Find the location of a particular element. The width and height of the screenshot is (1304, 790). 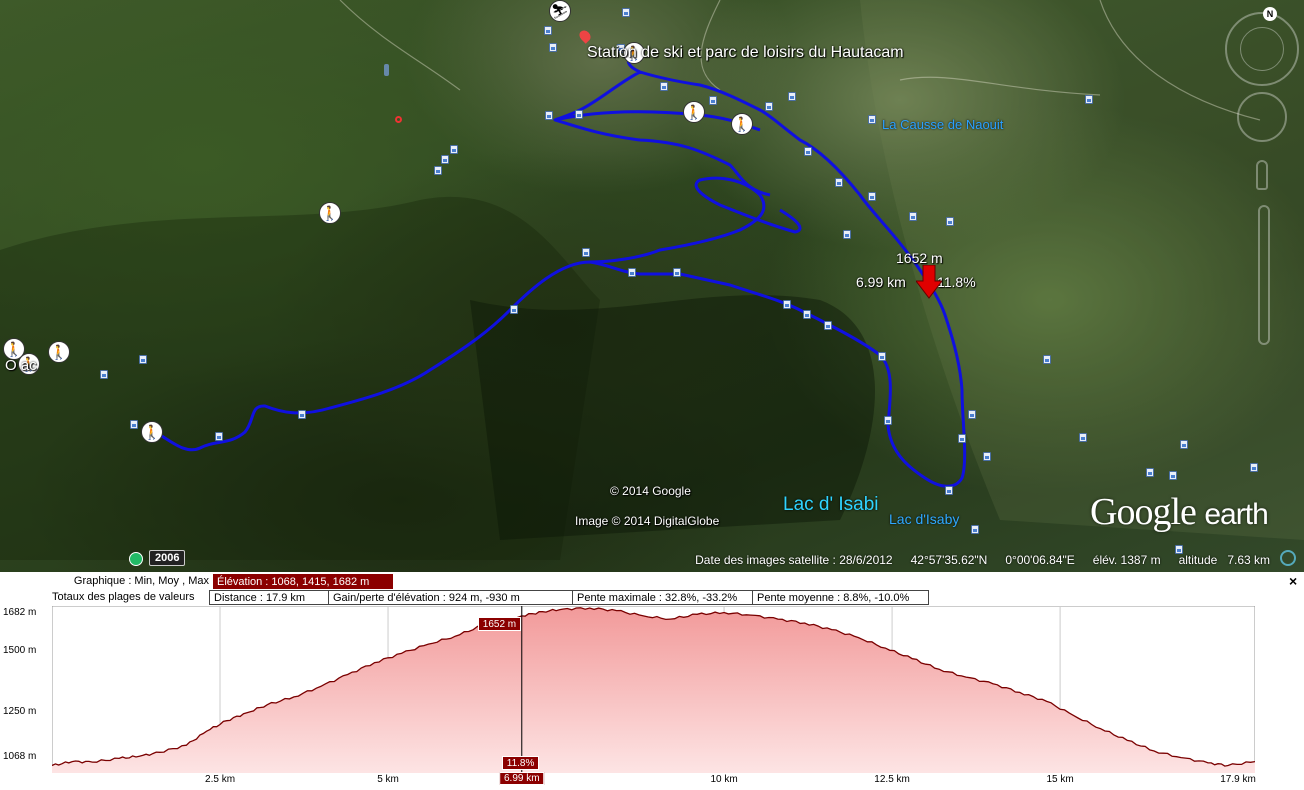

streaming-indicator-icon is located at coordinates (1288, 558).